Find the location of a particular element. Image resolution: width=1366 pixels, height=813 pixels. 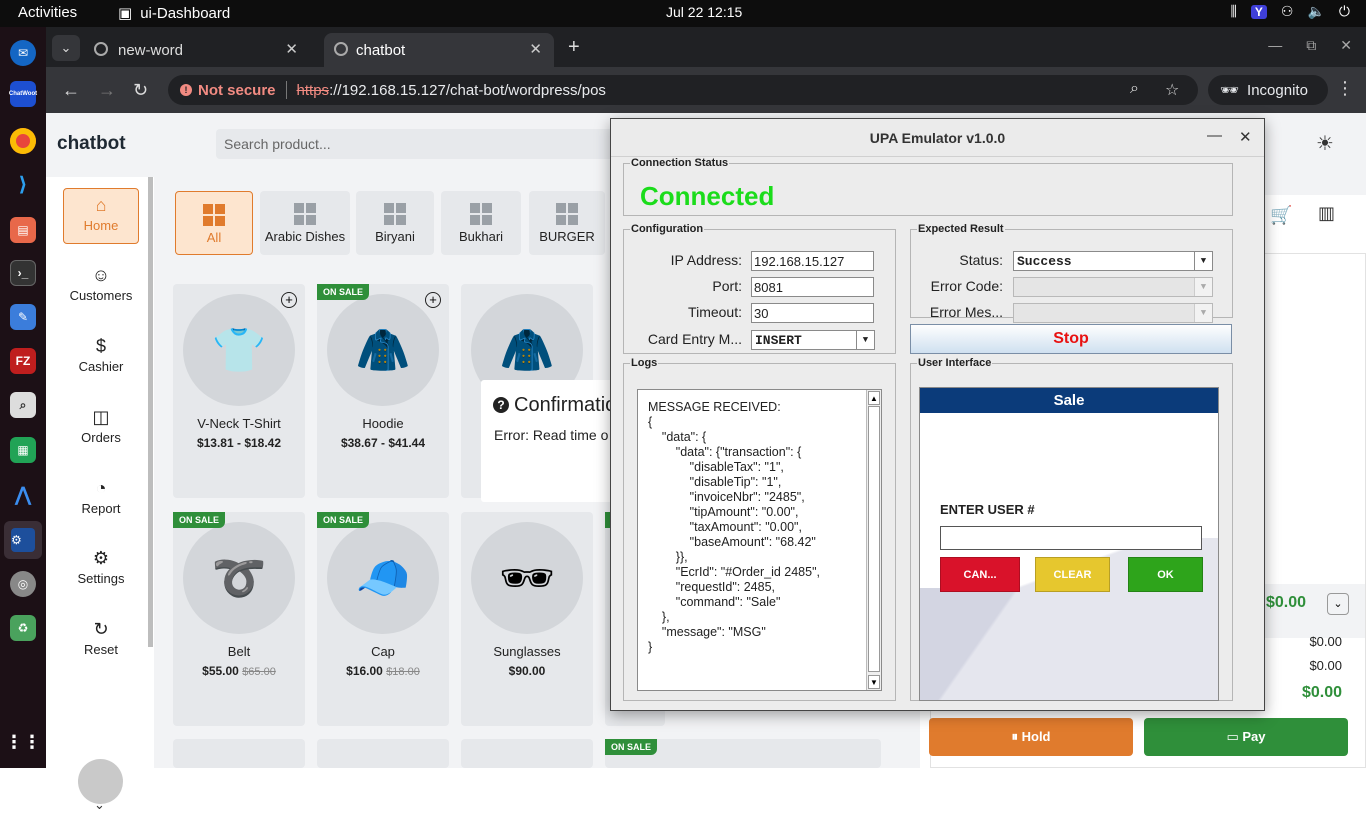

cart-icon: 🛒 is located at coordinates (1281, 215).